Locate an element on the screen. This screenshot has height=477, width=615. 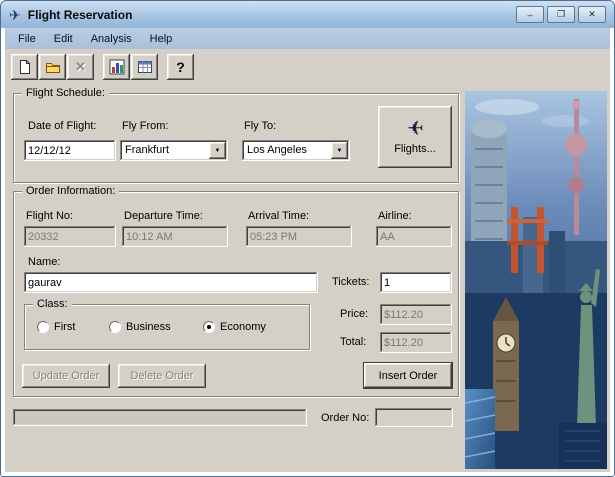
window-controls: – ❐ ✕ is located at coordinates (561, 14).